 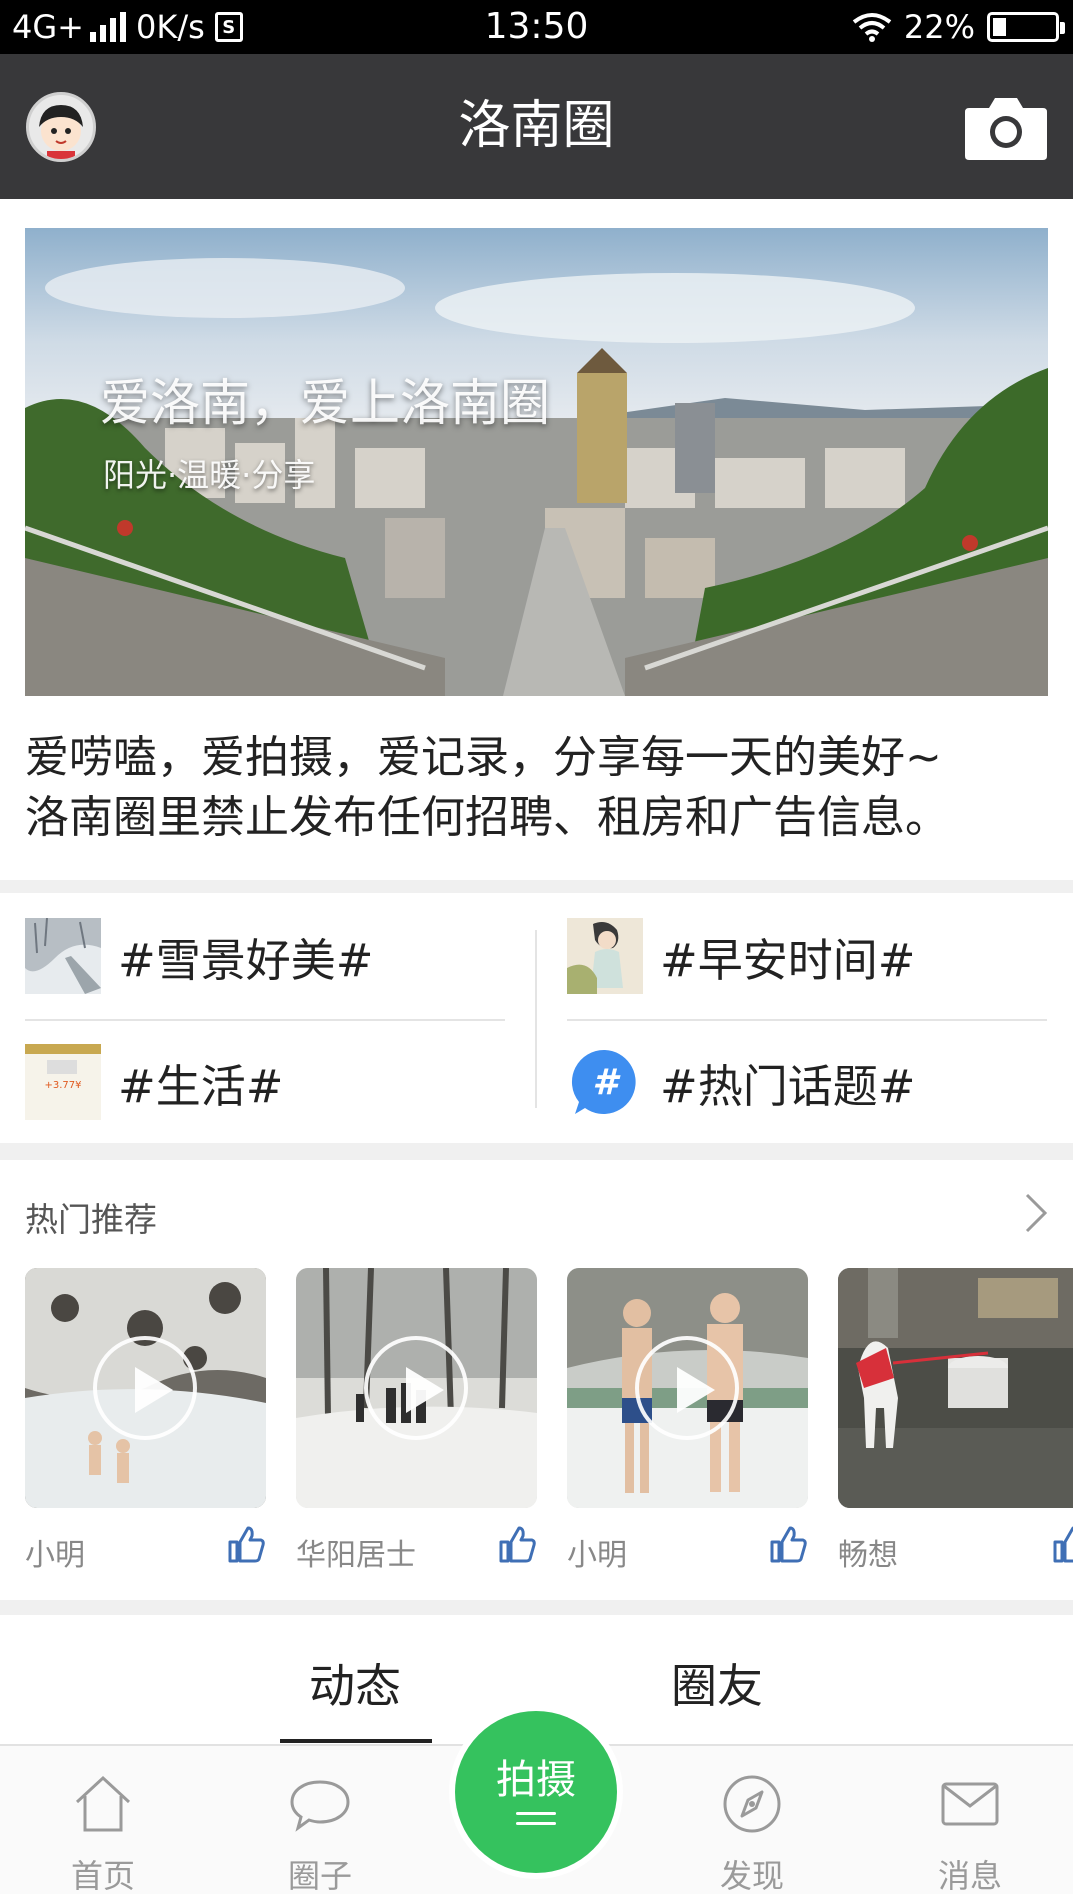 I want to click on topic-label: #生活#, so click(x=201, y=1086).